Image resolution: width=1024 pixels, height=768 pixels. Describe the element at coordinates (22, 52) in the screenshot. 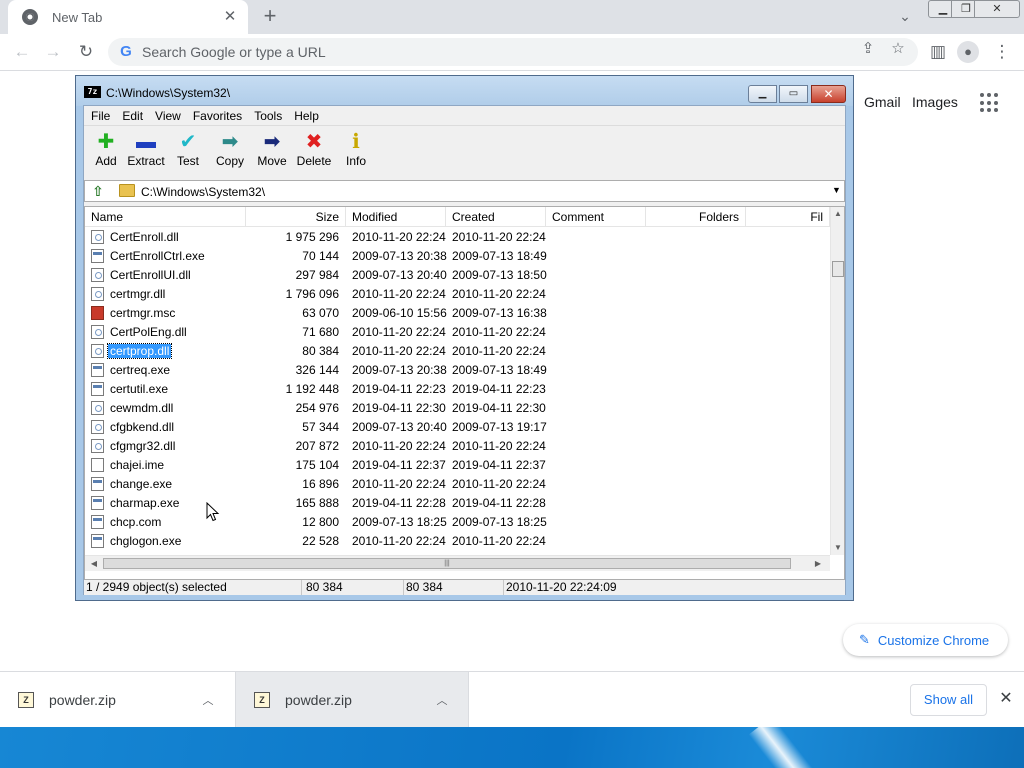

I see `back-icon: ←` at that location.